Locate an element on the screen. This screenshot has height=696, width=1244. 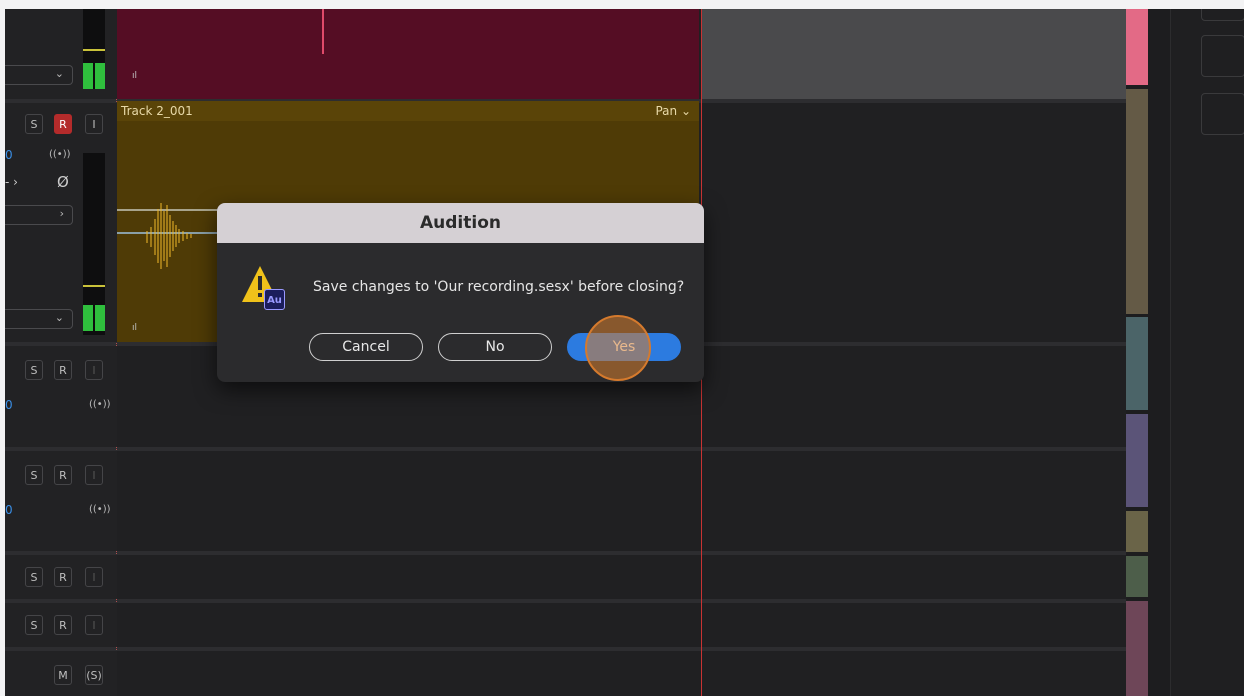
dialog-title: Audition is located at coordinates (460, 223).